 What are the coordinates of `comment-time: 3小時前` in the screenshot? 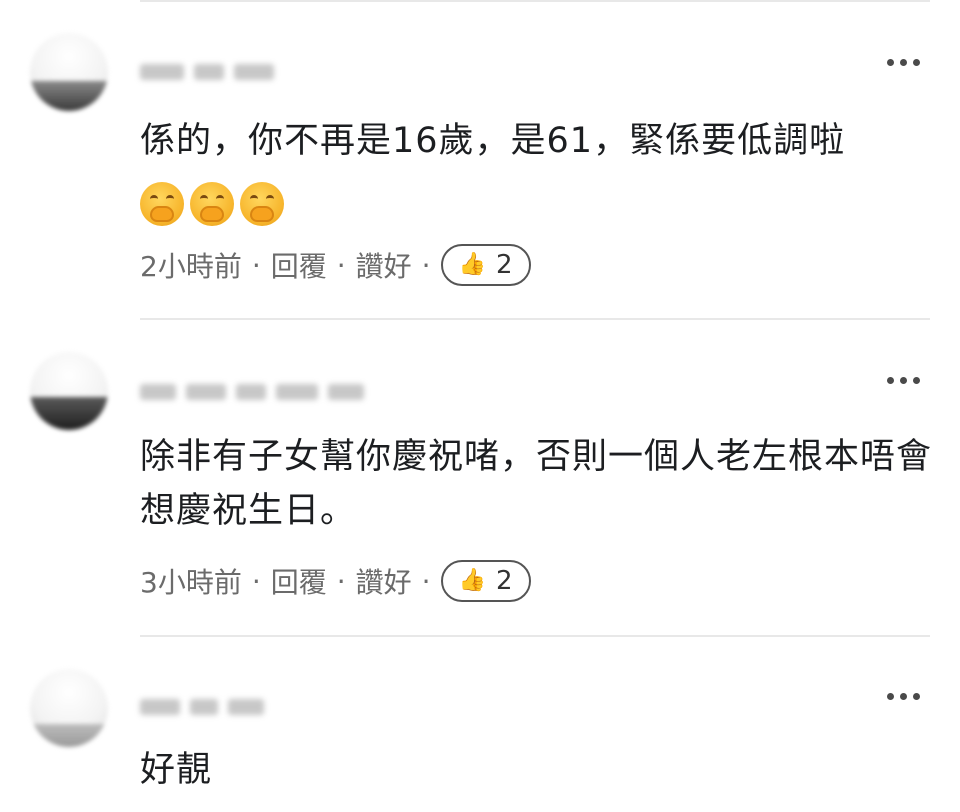 It's located at (191, 582).